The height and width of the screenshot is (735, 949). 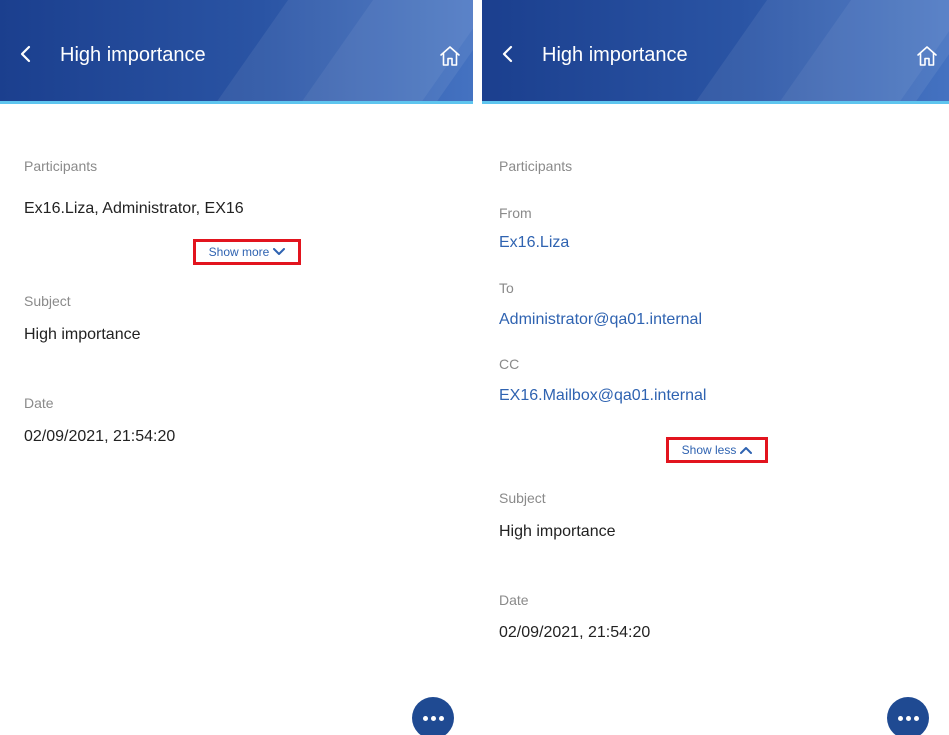 I want to click on show-more-label: Show more, so click(x=239, y=252).